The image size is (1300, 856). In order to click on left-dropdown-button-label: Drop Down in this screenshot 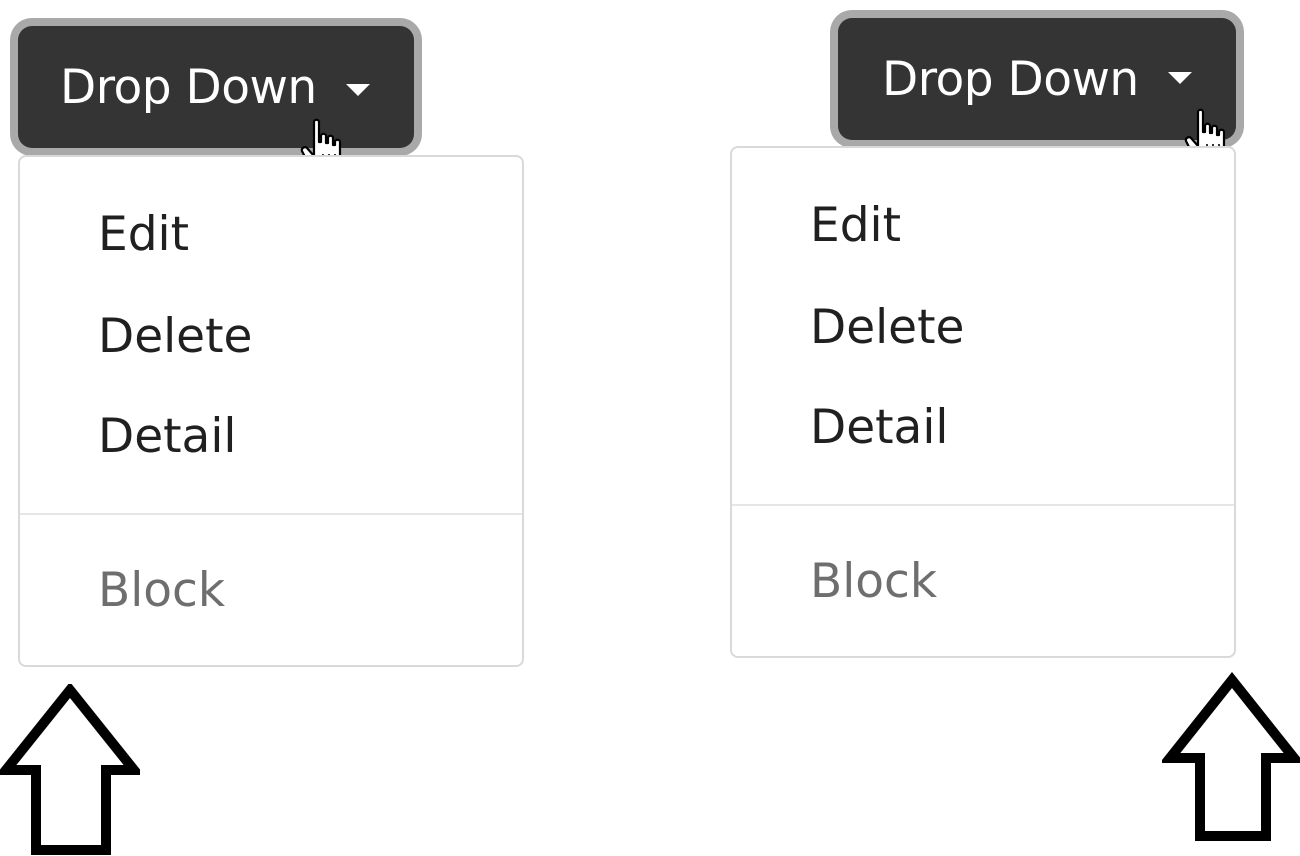, I will do `click(188, 87)`.